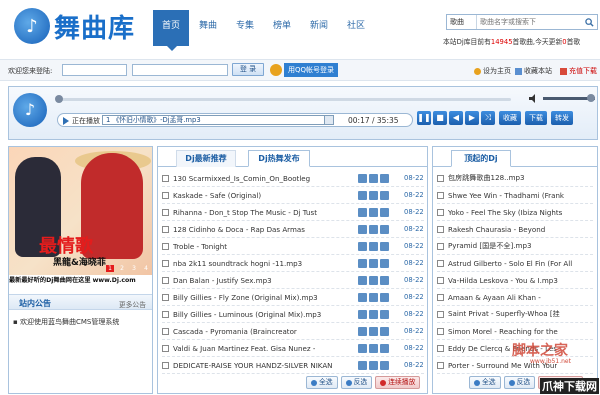 The width and height of the screenshot is (600, 395). What do you see at coordinates (562, 118) in the screenshot?
I see `share-button: 转发` at bounding box center [562, 118].